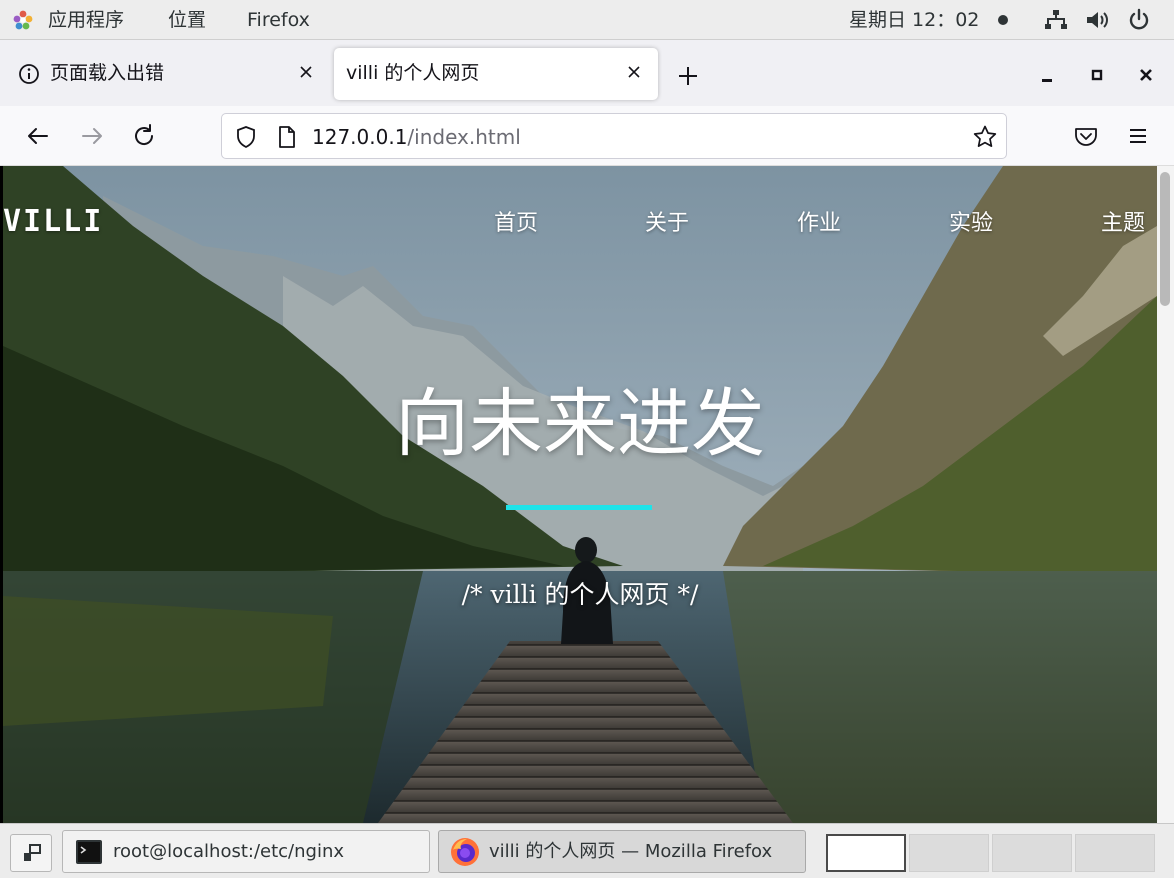 This screenshot has height=878, width=1174. What do you see at coordinates (92, 136) in the screenshot?
I see `forward-icon` at bounding box center [92, 136].